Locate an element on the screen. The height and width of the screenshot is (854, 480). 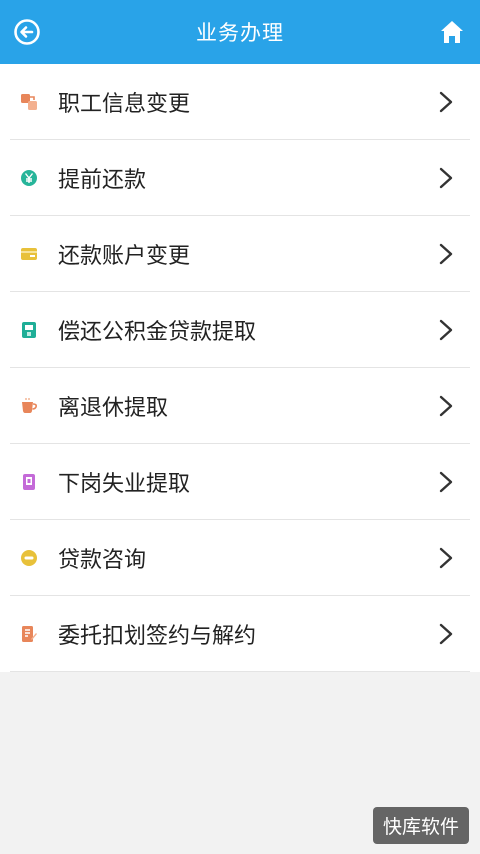
page-title: 业务办理 is located at coordinates (240, 33).